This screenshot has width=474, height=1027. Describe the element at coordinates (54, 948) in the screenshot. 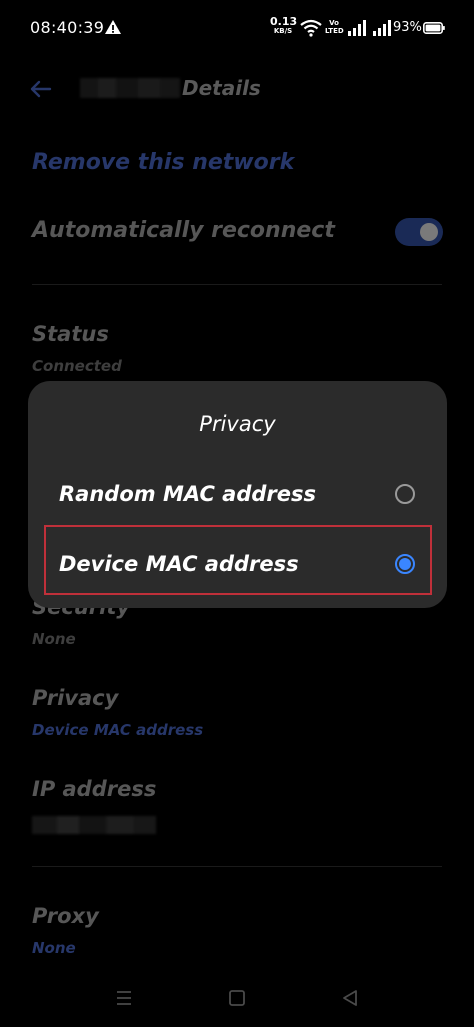

I see `proxy-value: None` at that location.